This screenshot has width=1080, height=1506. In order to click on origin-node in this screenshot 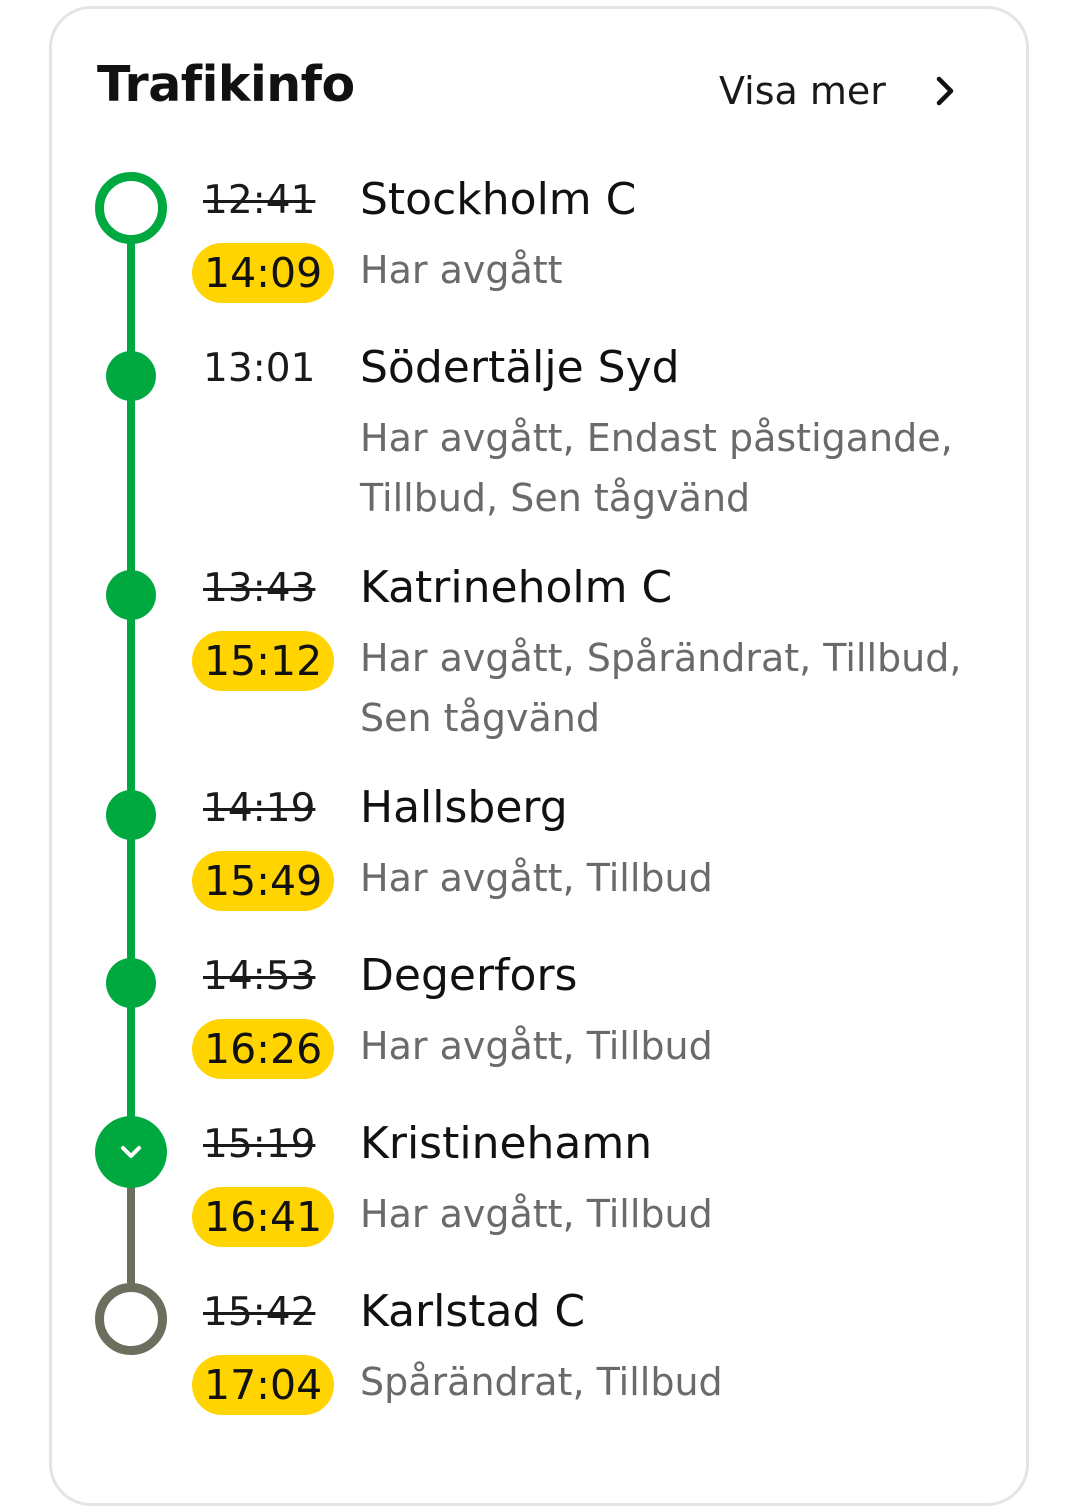, I will do `click(131, 208)`.